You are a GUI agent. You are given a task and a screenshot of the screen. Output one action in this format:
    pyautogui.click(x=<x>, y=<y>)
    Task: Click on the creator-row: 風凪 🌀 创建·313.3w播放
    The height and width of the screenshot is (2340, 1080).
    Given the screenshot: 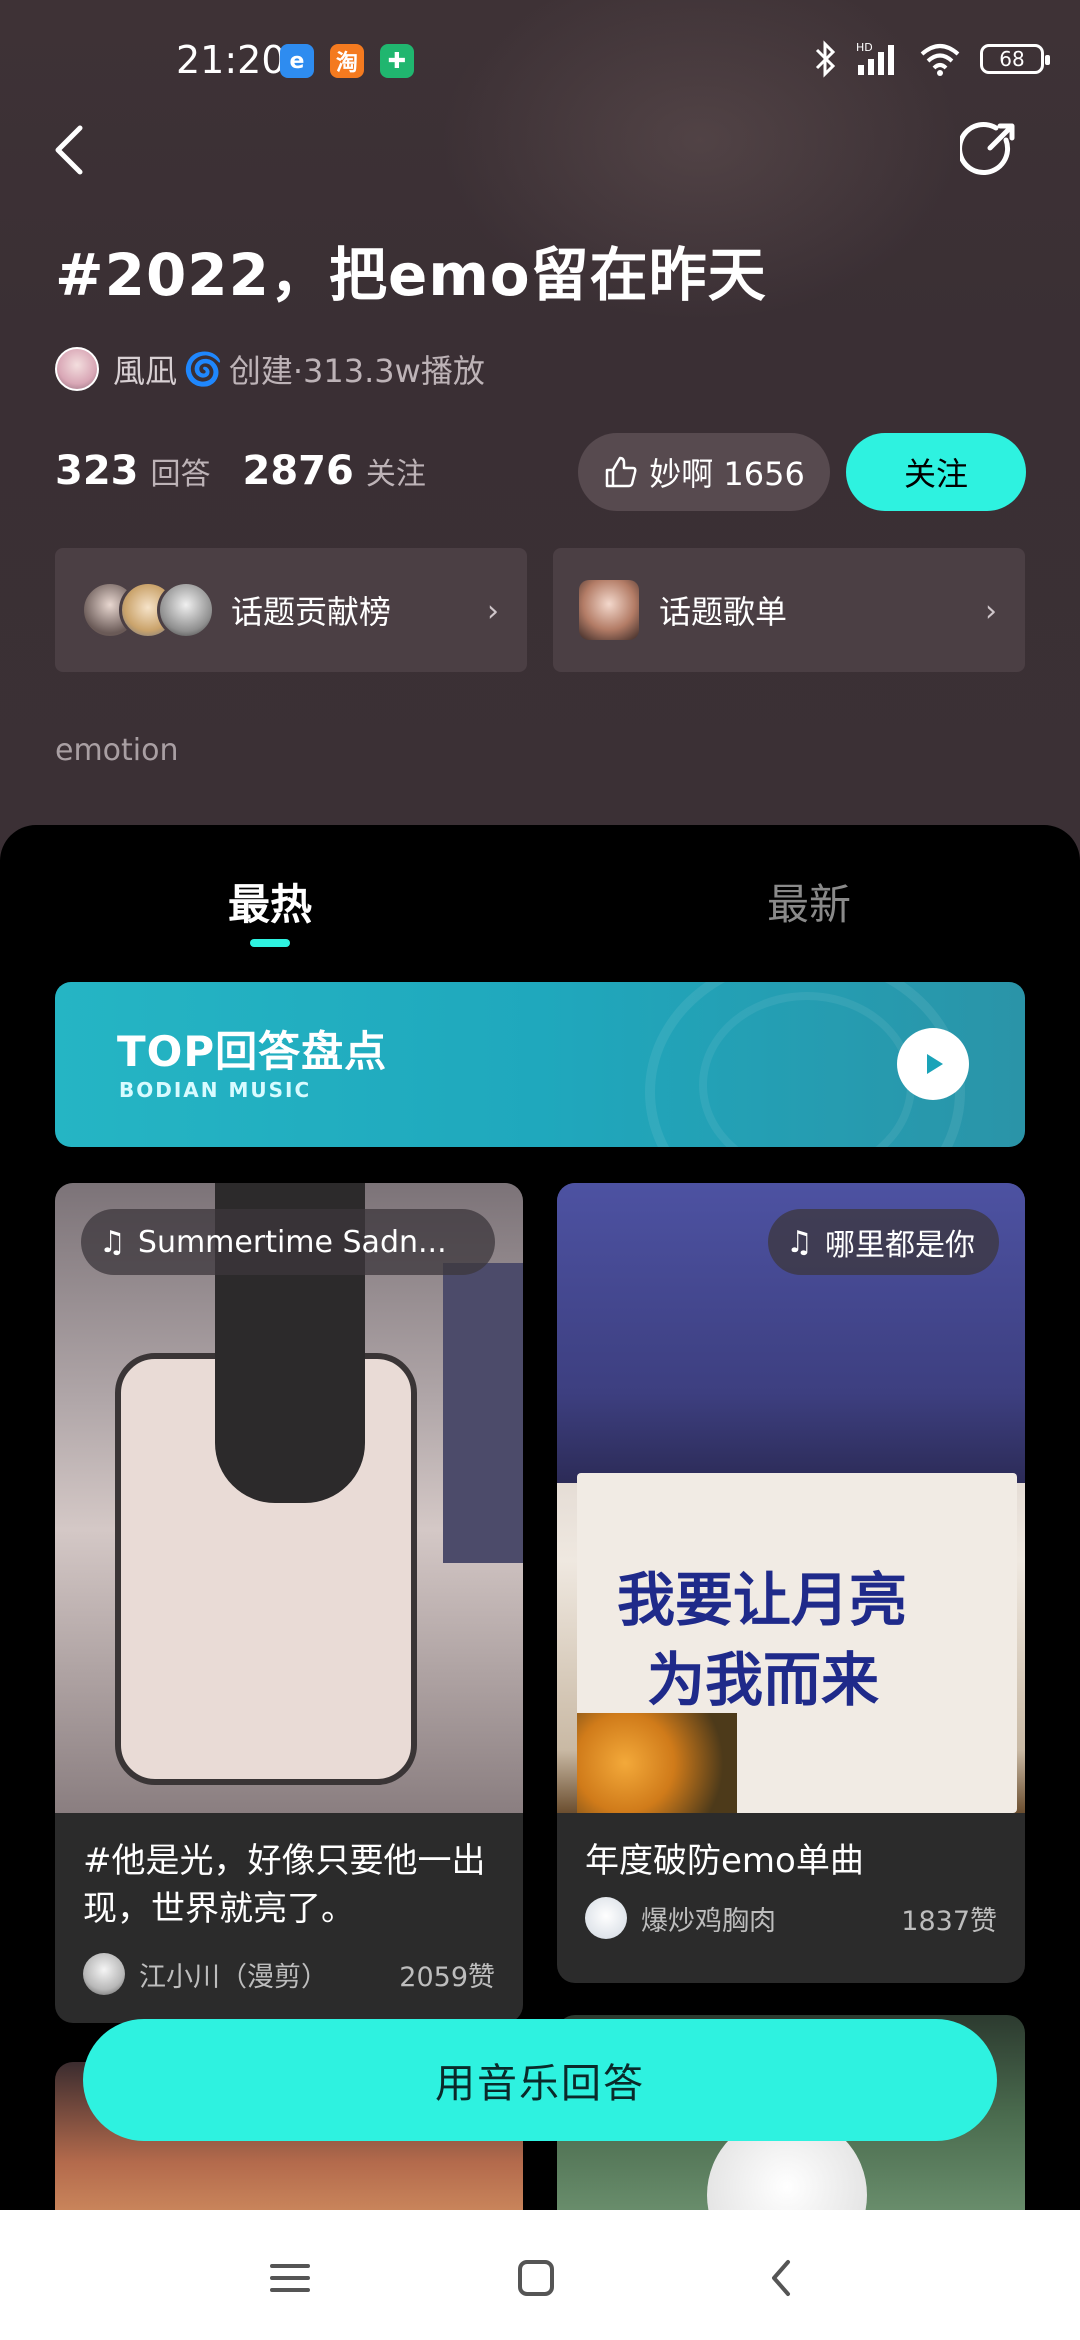 What is the action you would take?
    pyautogui.click(x=270, y=369)
    